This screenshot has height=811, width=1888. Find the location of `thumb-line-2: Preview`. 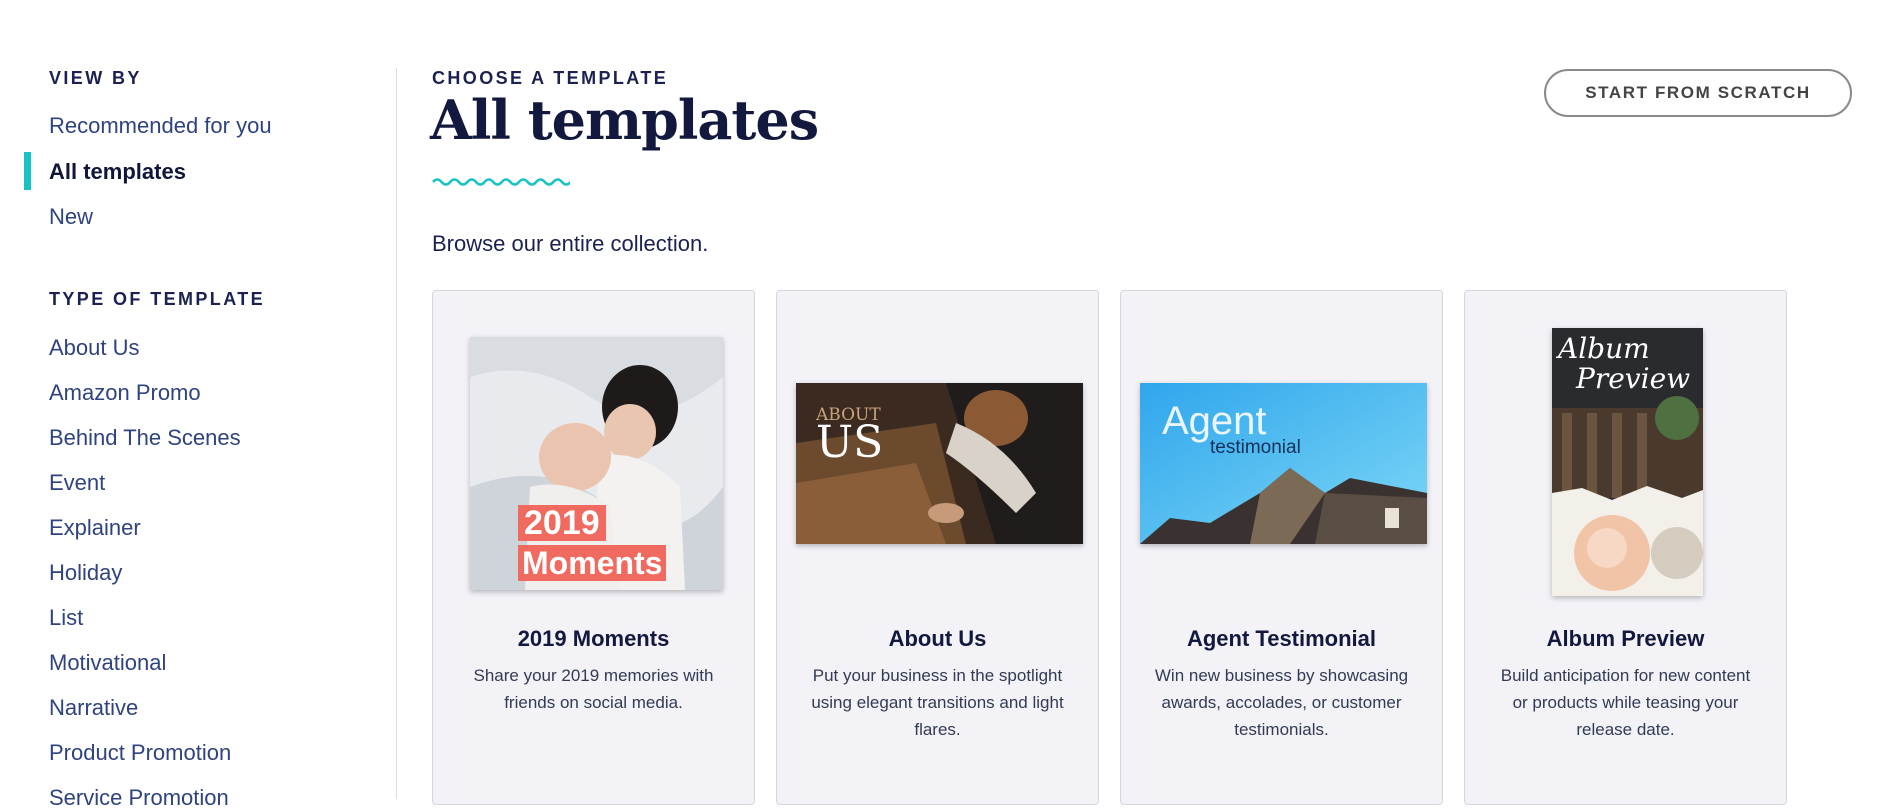

thumb-line-2: Preview is located at coordinates (1633, 378).